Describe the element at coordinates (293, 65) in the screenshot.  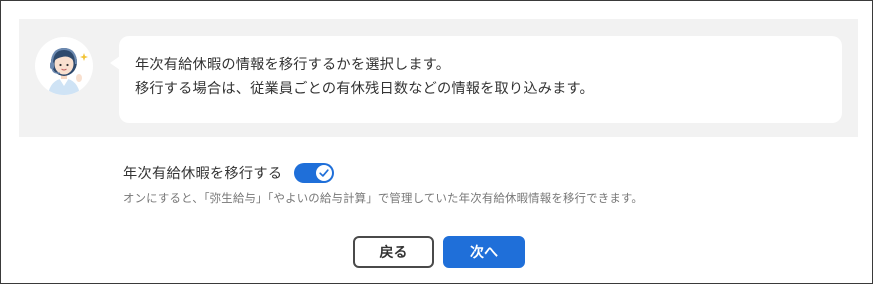
I see `message-line-1: 年次有給休暇の情報を移行するかを選択します。` at that location.